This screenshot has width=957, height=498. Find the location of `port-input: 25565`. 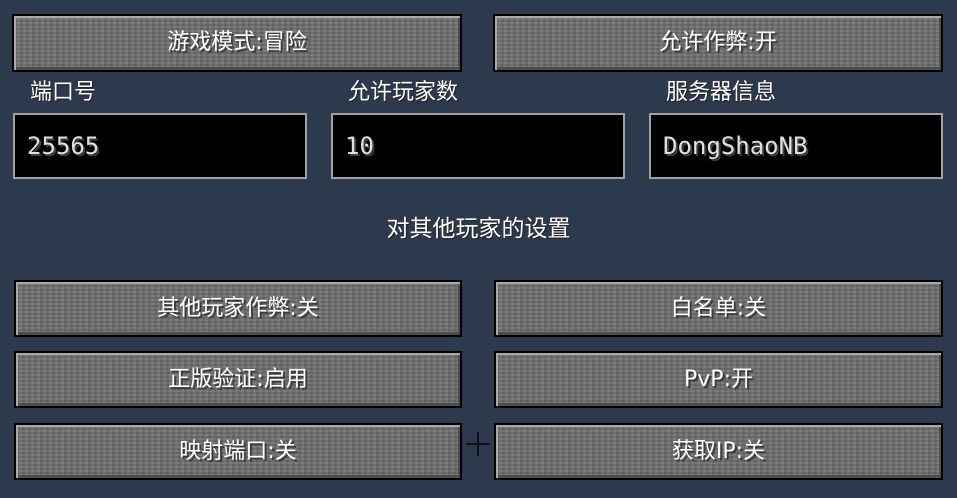

port-input: 25565 is located at coordinates (160, 146).